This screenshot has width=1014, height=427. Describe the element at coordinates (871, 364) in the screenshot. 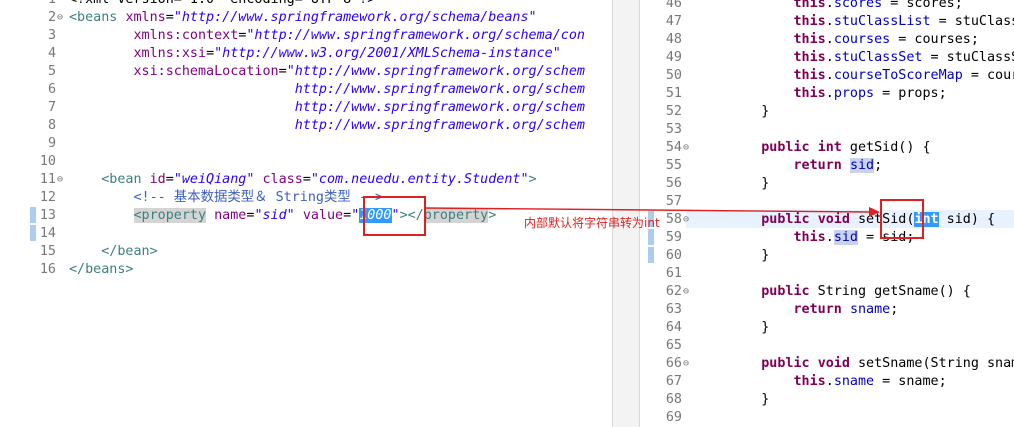

I see `code-text: public void setSname(String sname` at that location.